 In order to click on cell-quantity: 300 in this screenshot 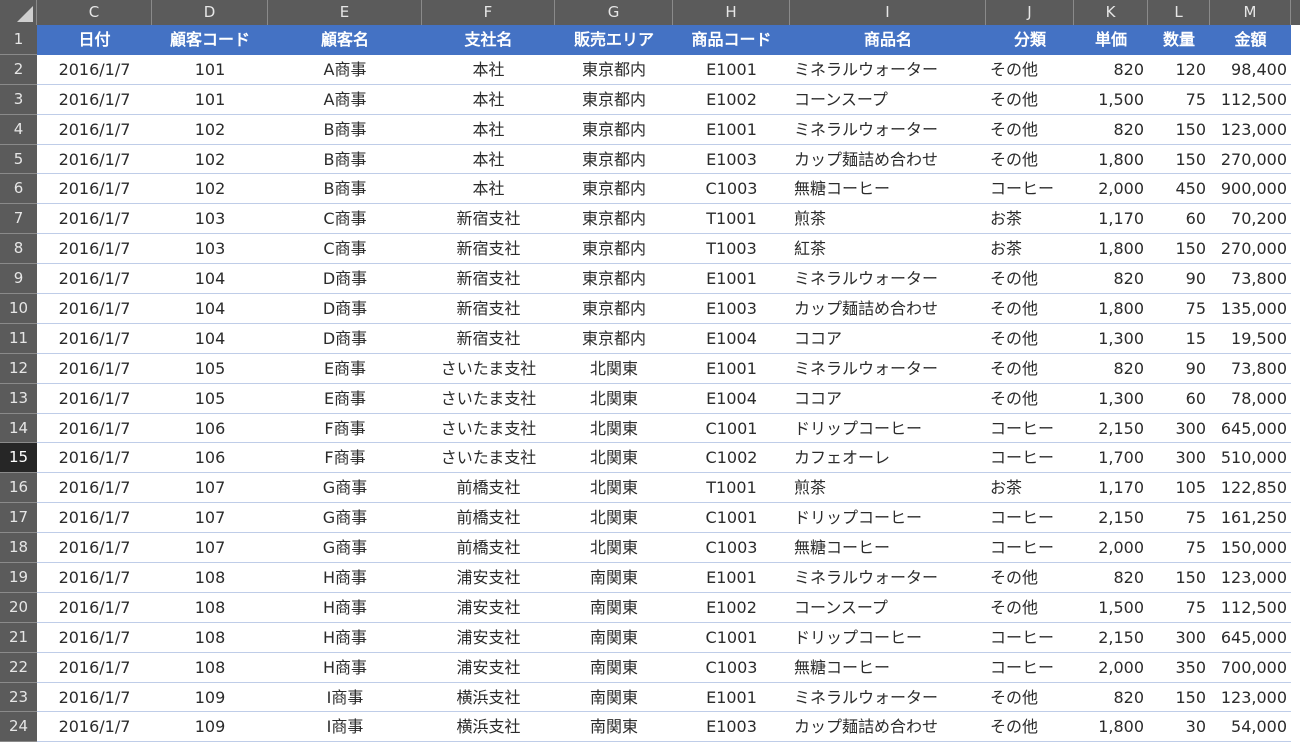, I will do `click(1179, 429)`.